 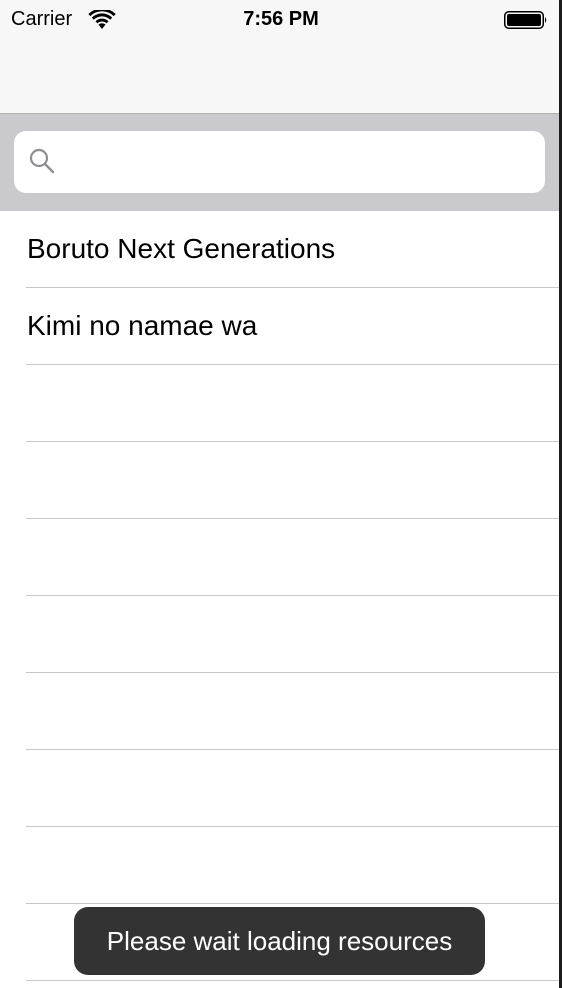 What do you see at coordinates (181, 248) in the screenshot?
I see `row-label: Boruto Next Generations` at bounding box center [181, 248].